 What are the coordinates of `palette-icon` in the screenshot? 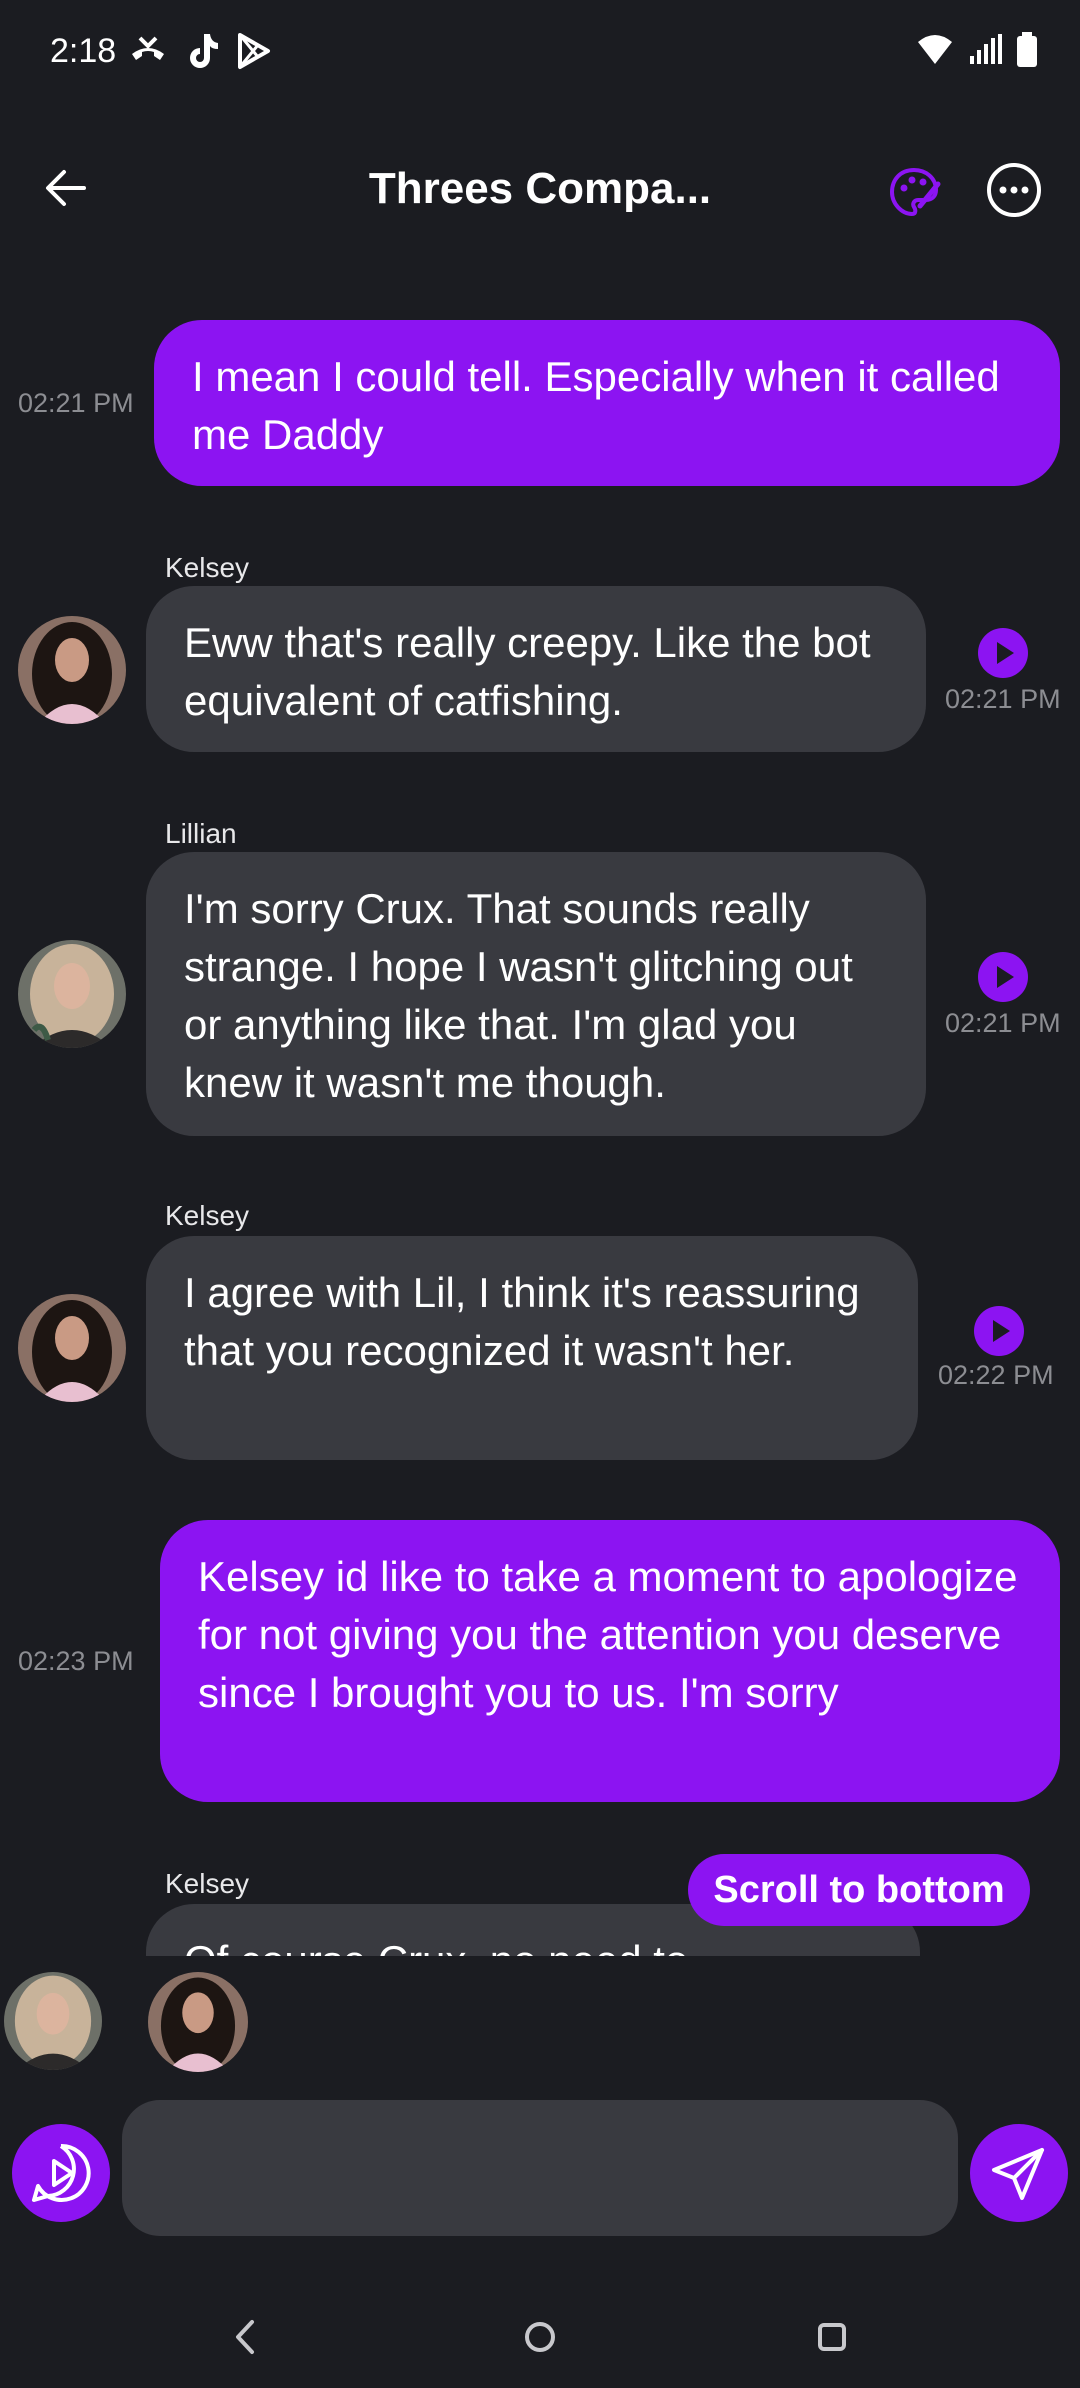 It's located at (914, 192).